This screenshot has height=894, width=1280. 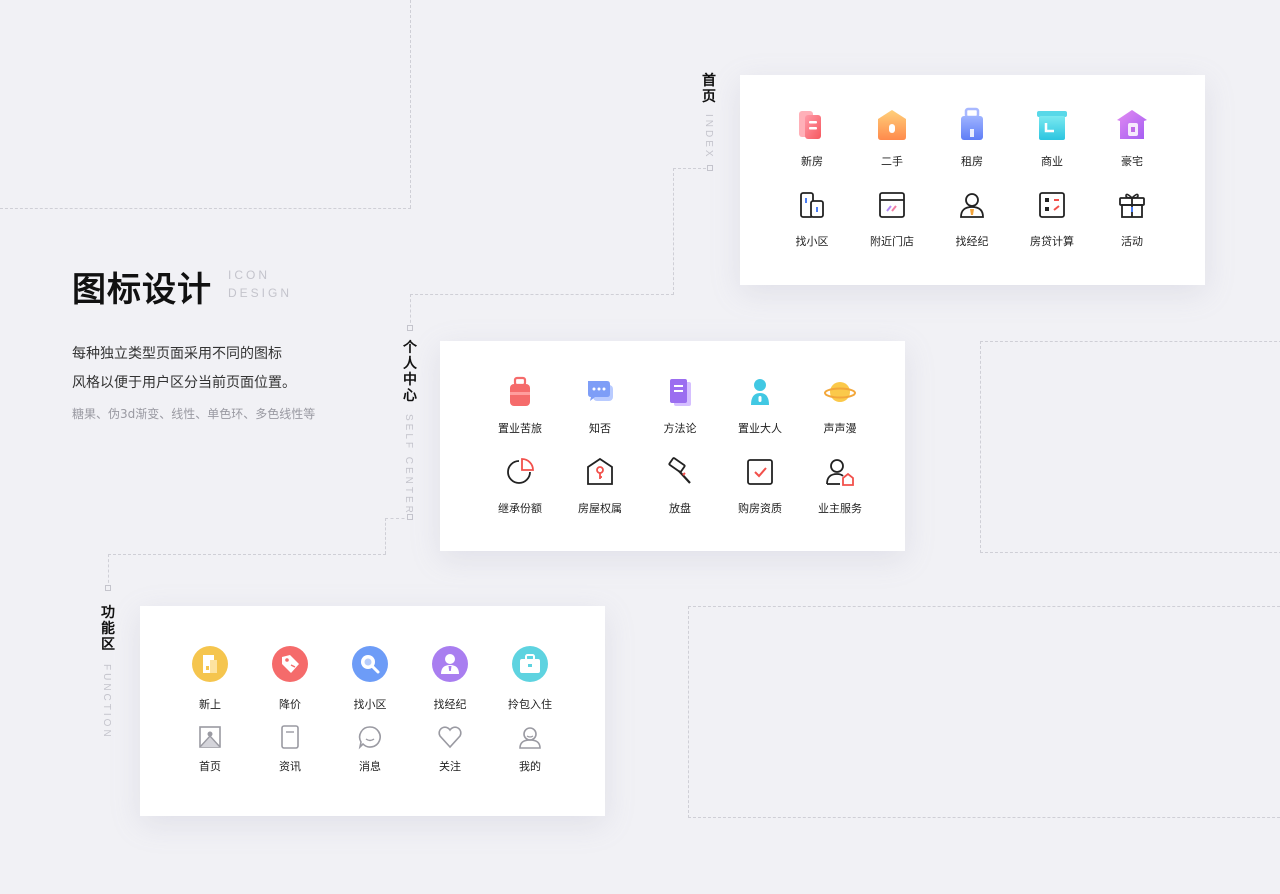 What do you see at coordinates (972, 161) in the screenshot?
I see `index-item-label: 租房` at bounding box center [972, 161].